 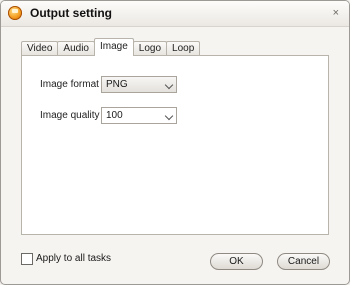 What do you see at coordinates (70, 115) in the screenshot?
I see `image-quality-label: Image quality` at bounding box center [70, 115].